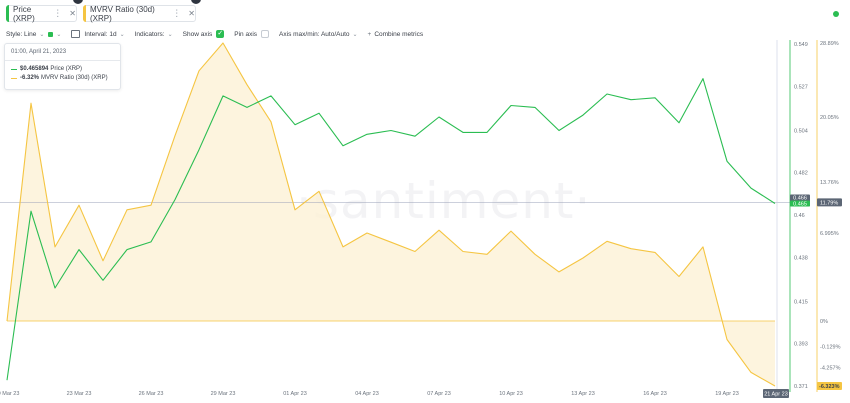 Image resolution: width=850 pixels, height=403 pixels. Describe the element at coordinates (367, 394) in the screenshot. I see `x-axis-tick-label: 04 Apr 23` at that location.